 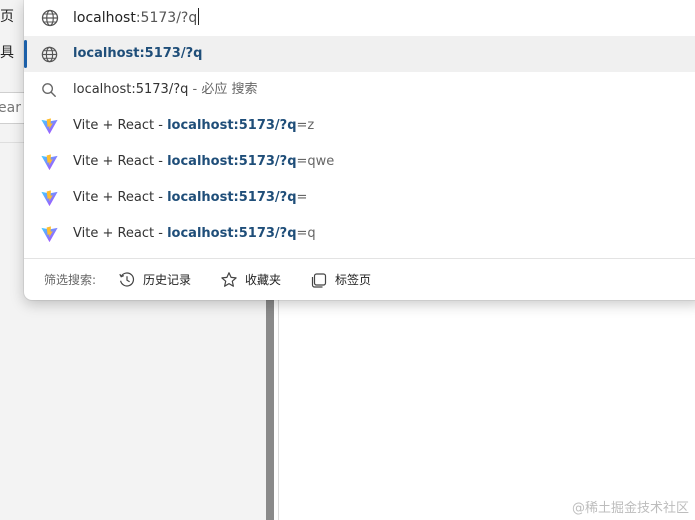 What do you see at coordinates (194, 125) in the screenshot?
I see `suggestion-label: Vite + React - localhost:5173/?q=z` at bounding box center [194, 125].